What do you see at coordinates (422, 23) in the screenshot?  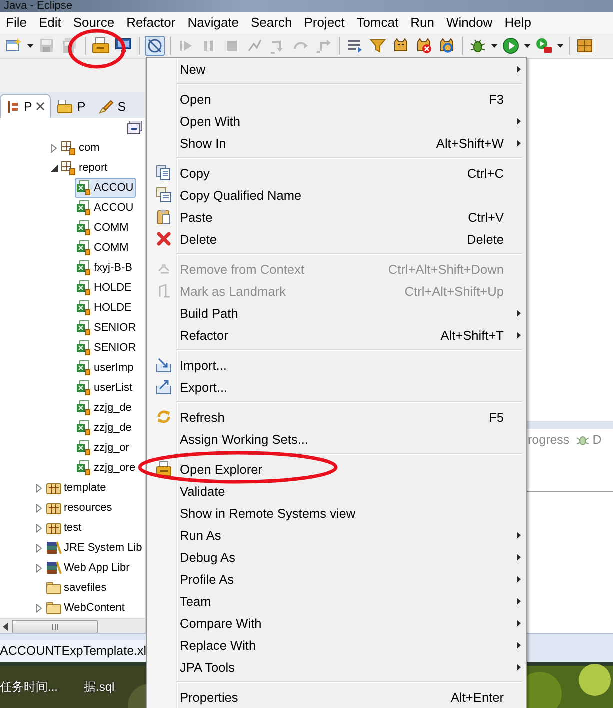 I see `menu-item: Run` at bounding box center [422, 23].